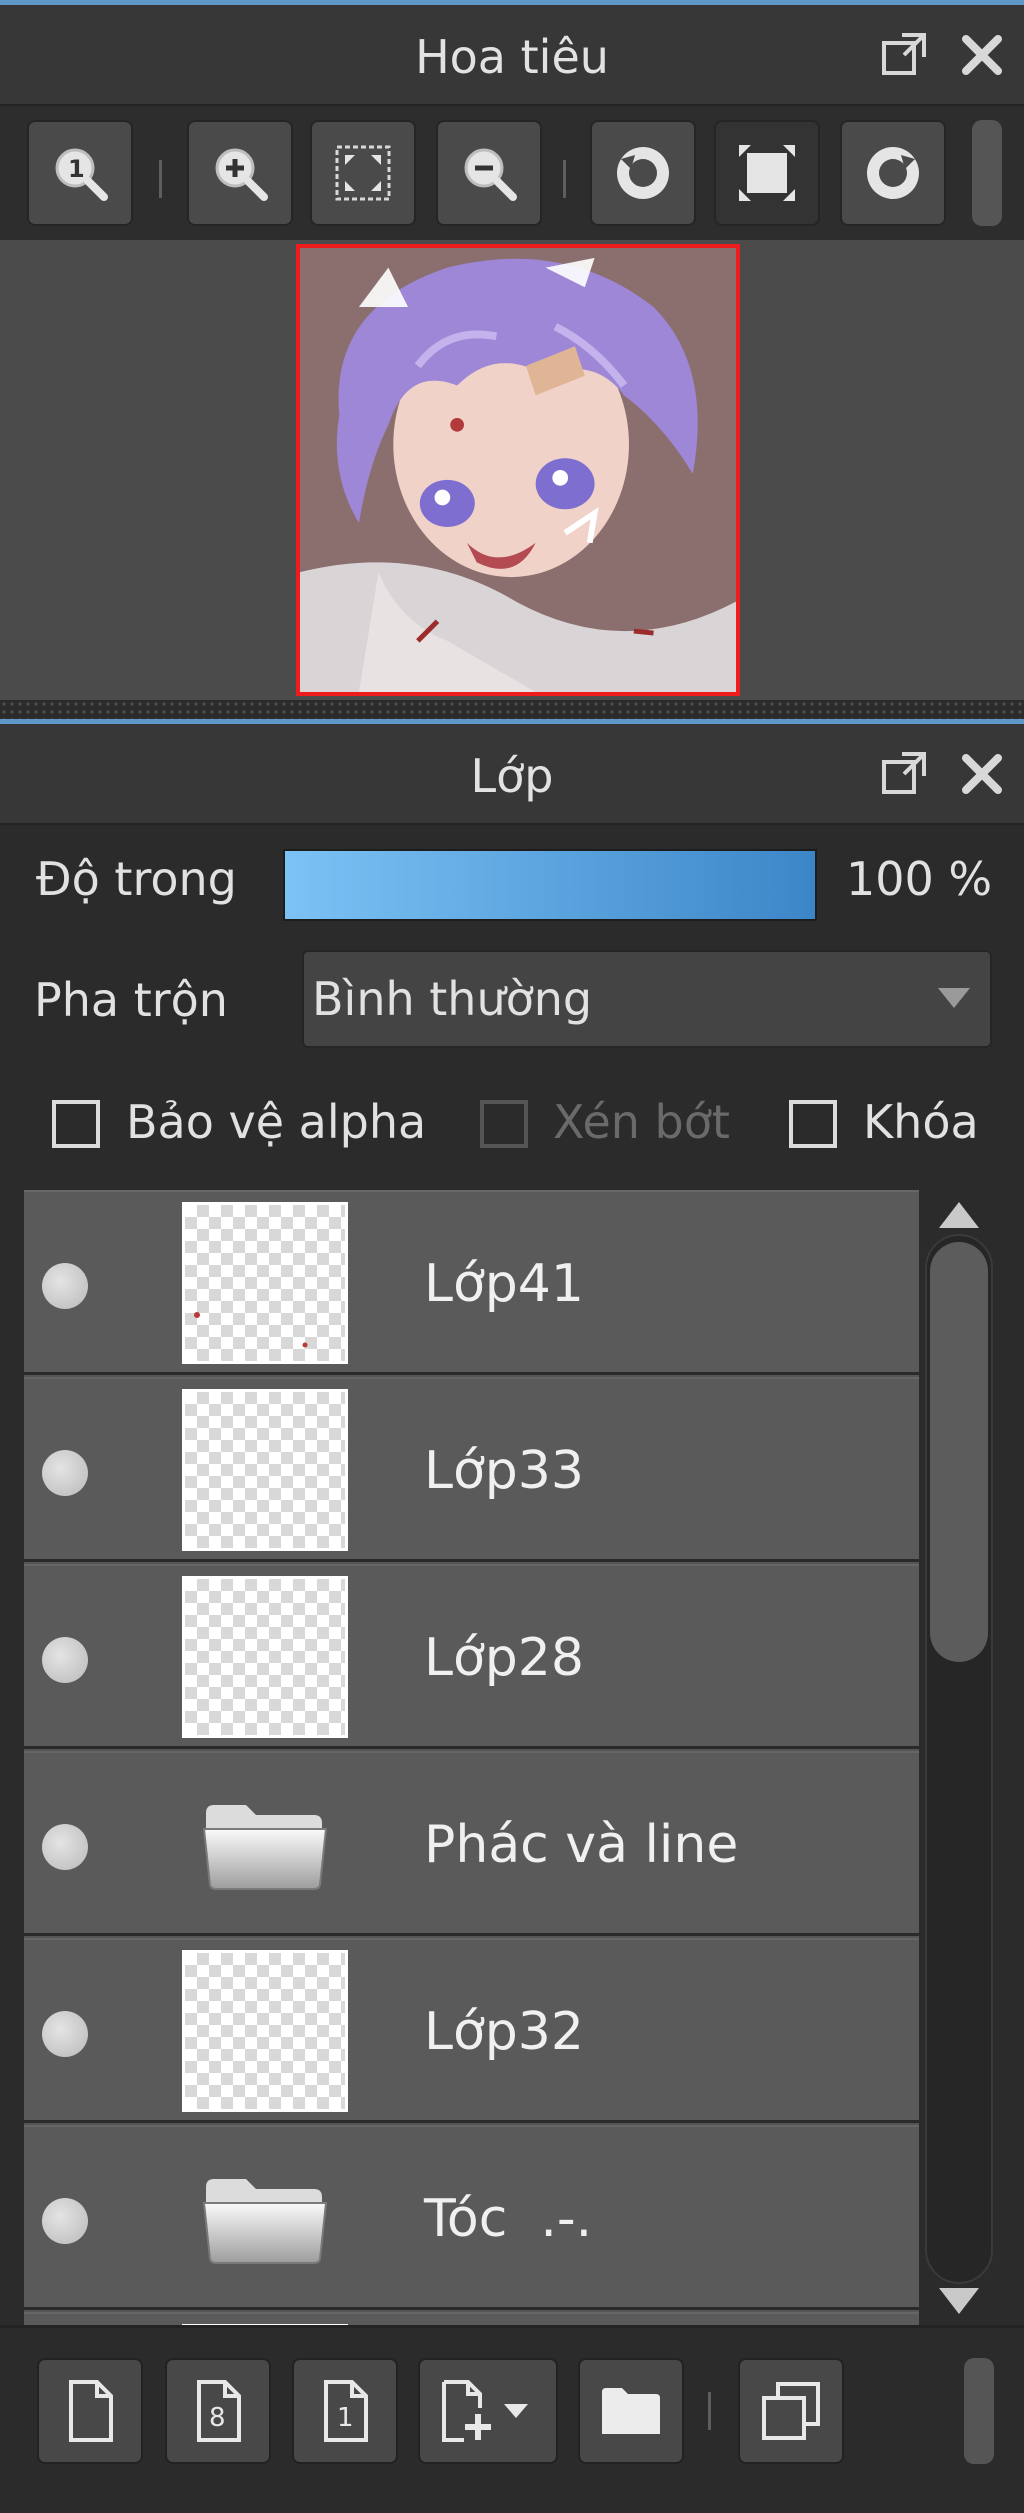 This screenshot has width=1024, height=2513. I want to click on actual-size-button: 1, so click(80, 173).